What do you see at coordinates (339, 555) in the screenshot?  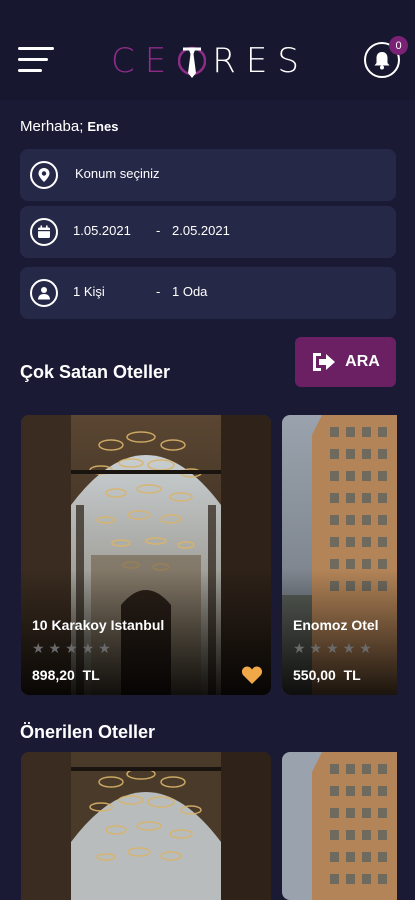 I see `hotel-card: Enomoz Otel ★★★★★ 550,00 TL` at bounding box center [339, 555].